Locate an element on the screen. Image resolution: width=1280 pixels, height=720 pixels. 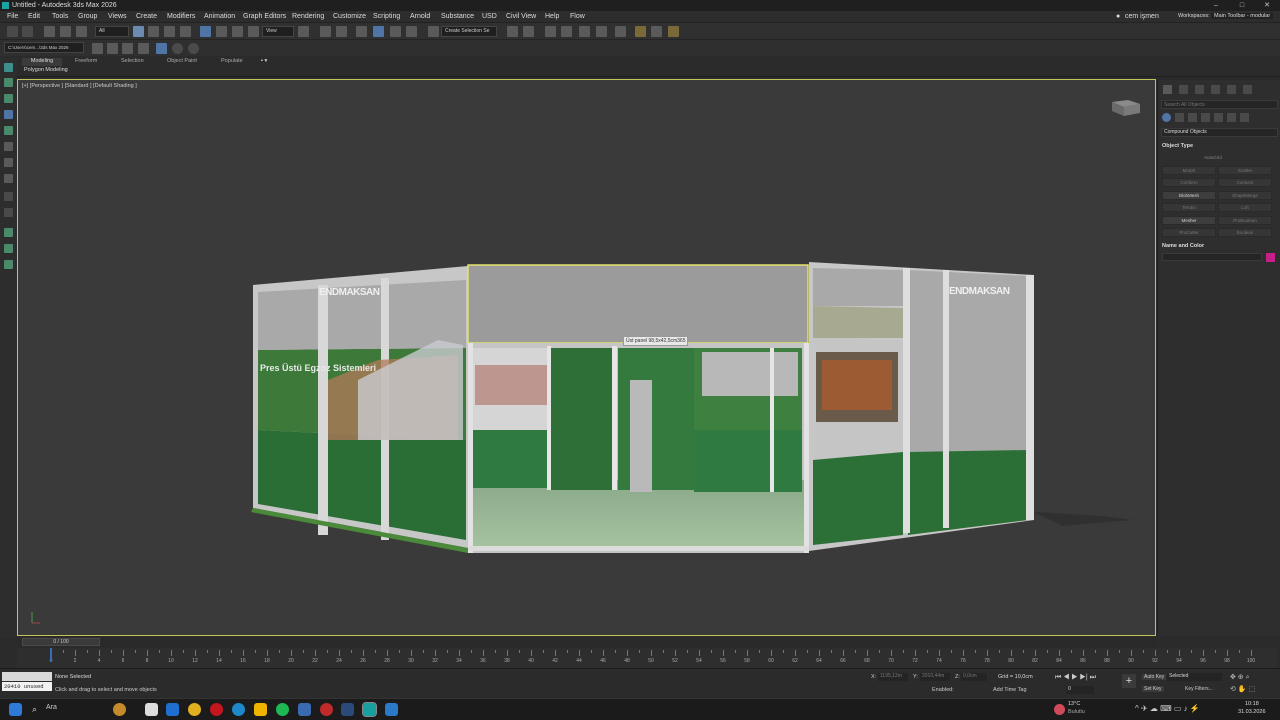
window-crossing-icon is located at coordinates (185, 31).